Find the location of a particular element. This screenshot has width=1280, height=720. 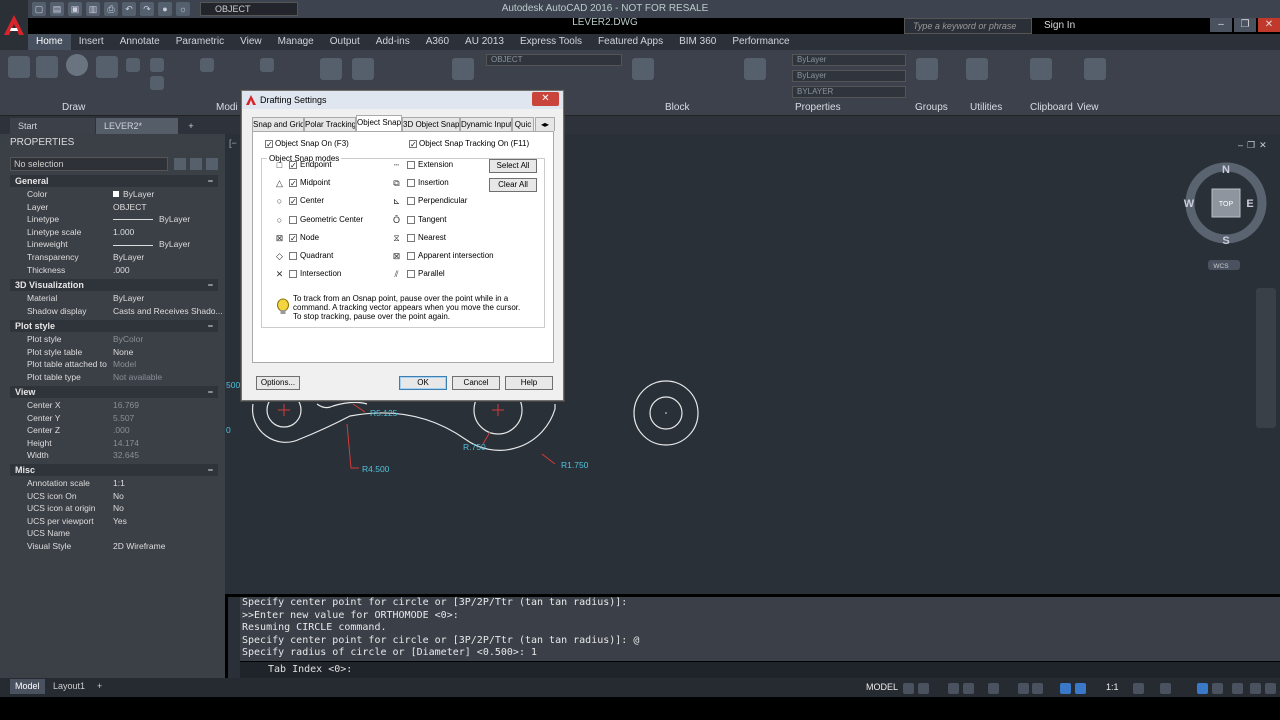

paste-icon is located at coordinates (1041, 69).